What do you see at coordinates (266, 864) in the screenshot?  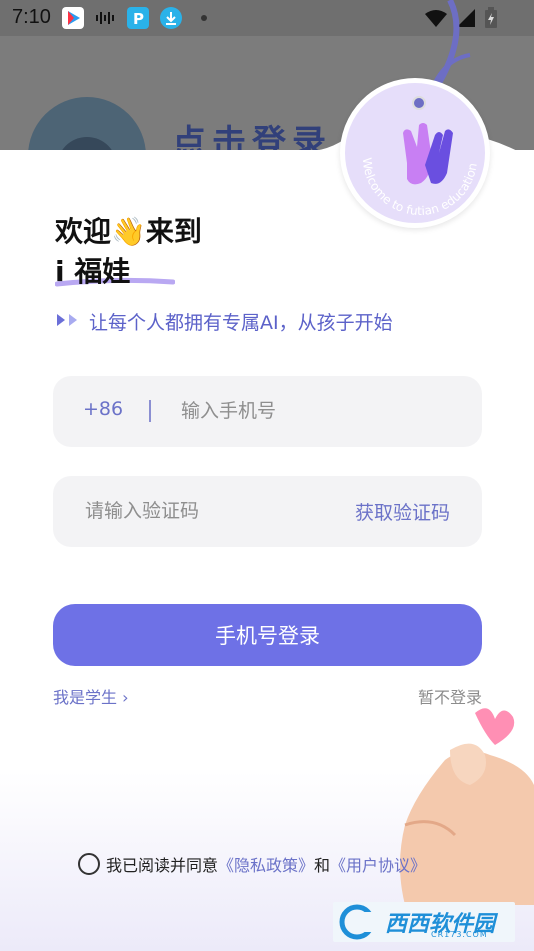 I see `privacy-policy-link: 《隐私政策》` at bounding box center [266, 864].